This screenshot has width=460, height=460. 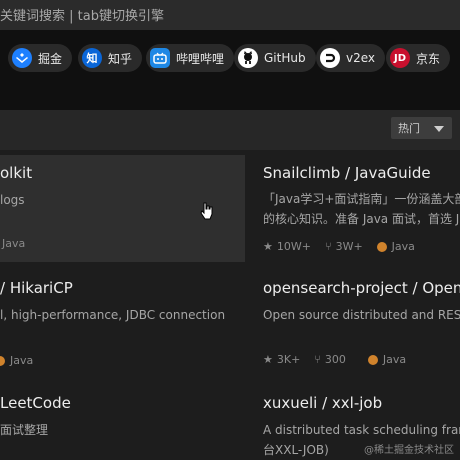 I want to click on site-chip-github: GitHub, so click(x=275, y=58).